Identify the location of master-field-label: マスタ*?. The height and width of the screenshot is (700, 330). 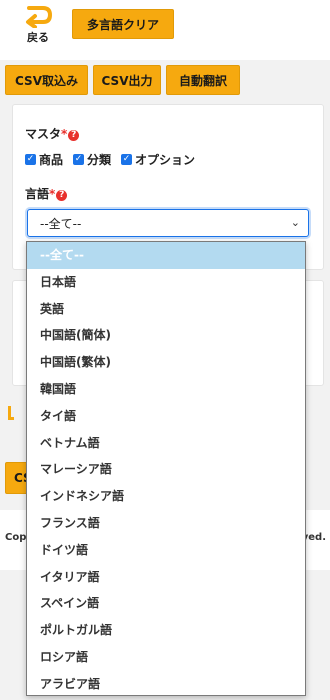
(52, 133).